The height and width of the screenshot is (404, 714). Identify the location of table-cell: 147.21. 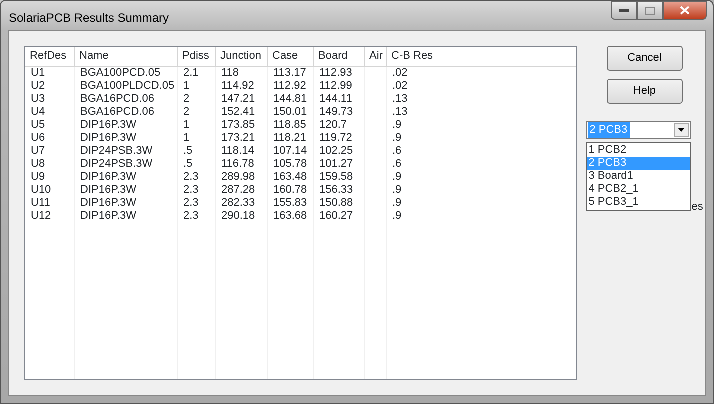
(241, 99).